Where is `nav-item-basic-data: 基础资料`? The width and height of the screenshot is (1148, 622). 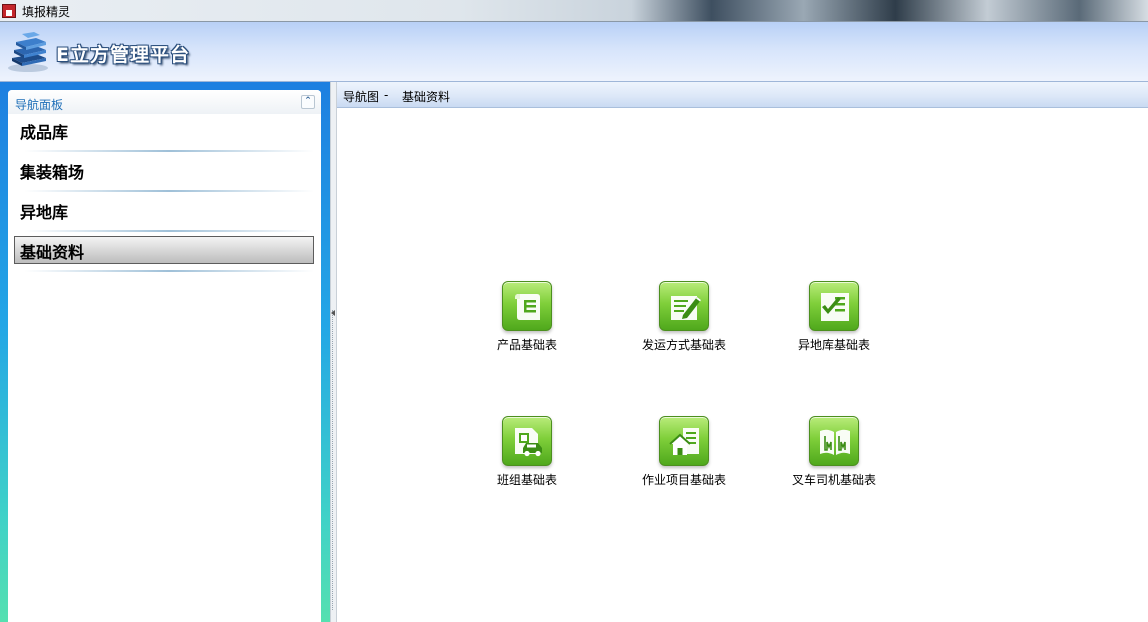 nav-item-basic-data: 基础资料 is located at coordinates (164, 250).